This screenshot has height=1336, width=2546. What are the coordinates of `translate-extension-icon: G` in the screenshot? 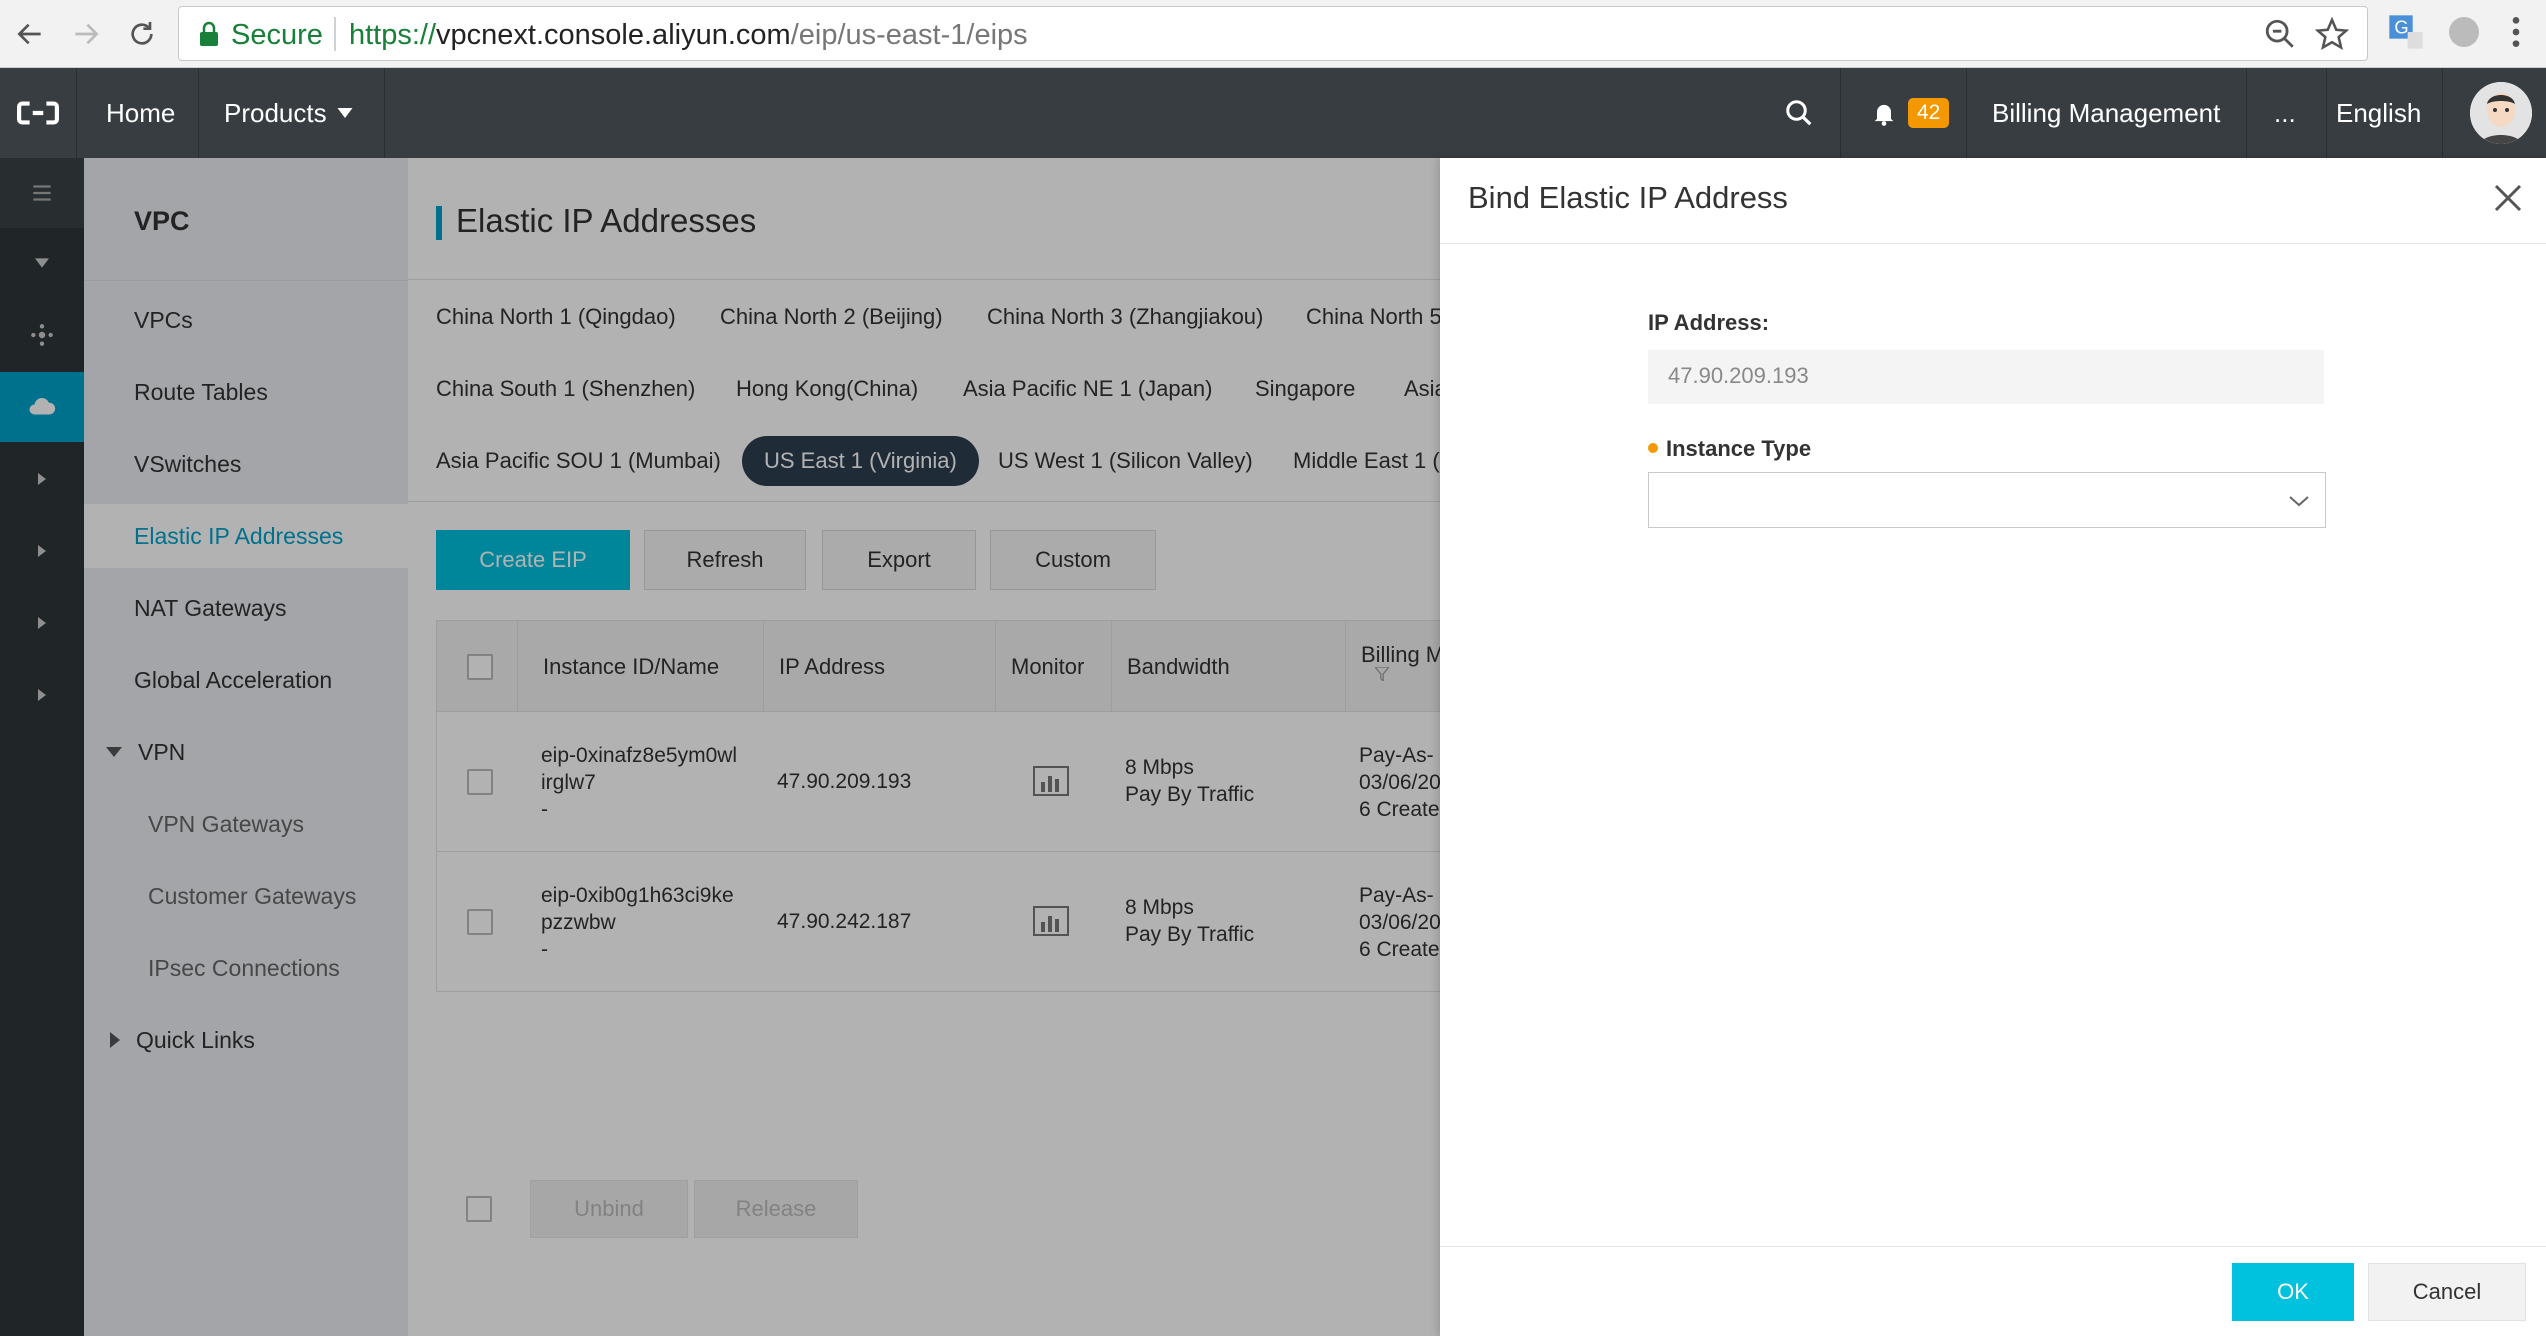 It's located at (2406, 32).